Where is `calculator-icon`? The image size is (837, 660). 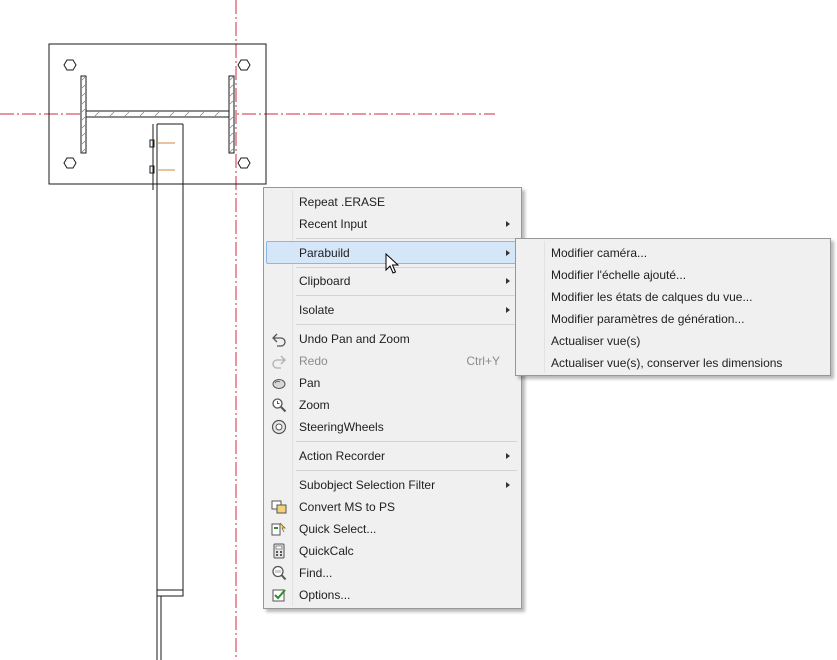 calculator-icon is located at coordinates (279, 551).